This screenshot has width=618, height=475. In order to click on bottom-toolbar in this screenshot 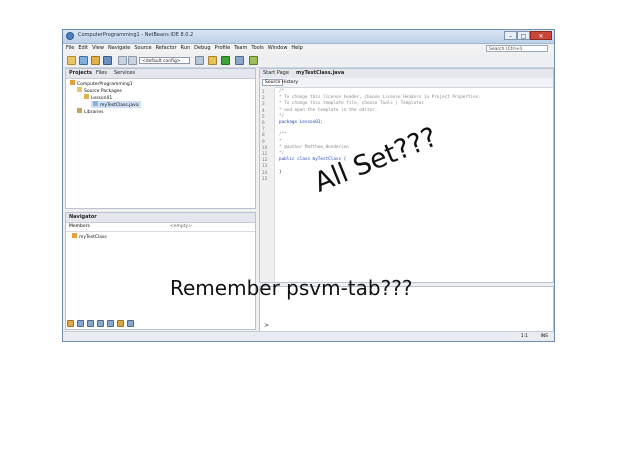, I will do `click(122, 324)`.